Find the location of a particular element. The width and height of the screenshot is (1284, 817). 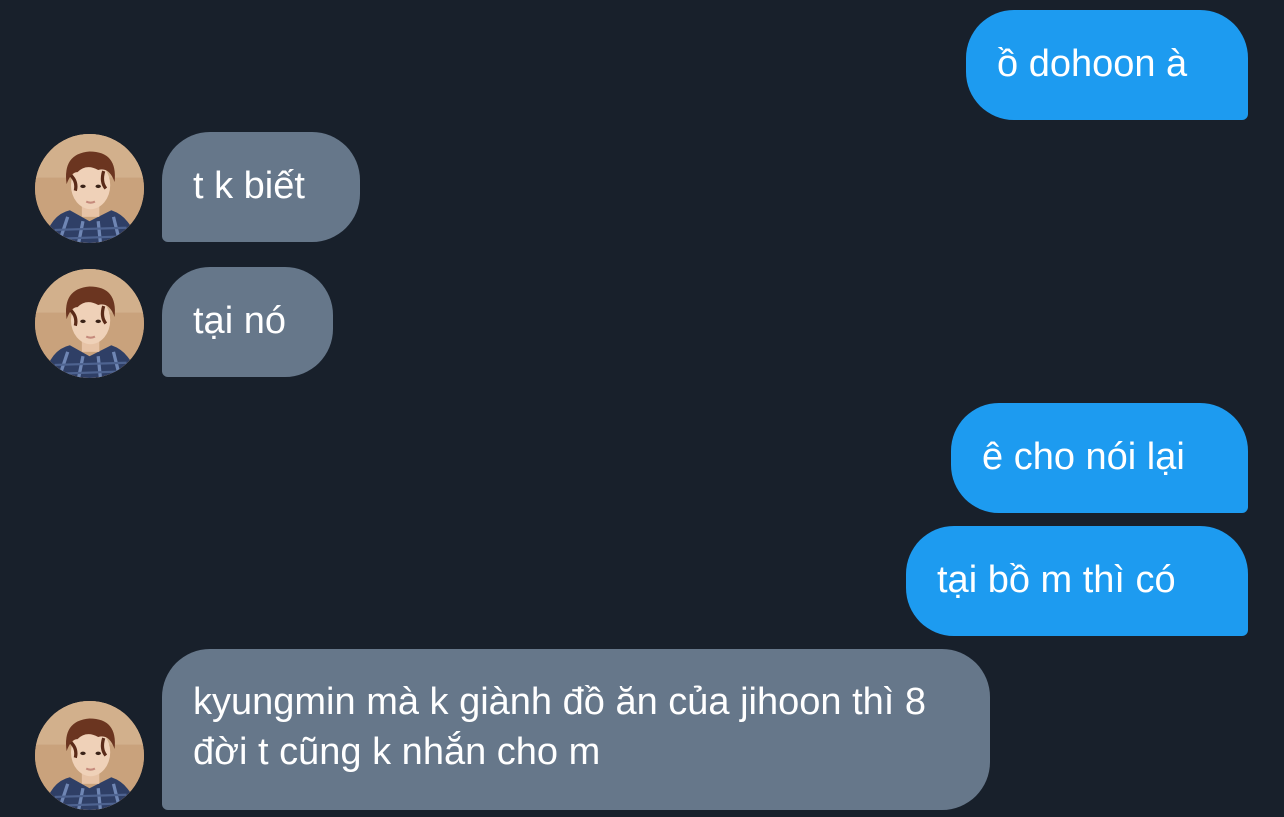

message-bubble-sent: tại bồ m thì có is located at coordinates (1077, 581).